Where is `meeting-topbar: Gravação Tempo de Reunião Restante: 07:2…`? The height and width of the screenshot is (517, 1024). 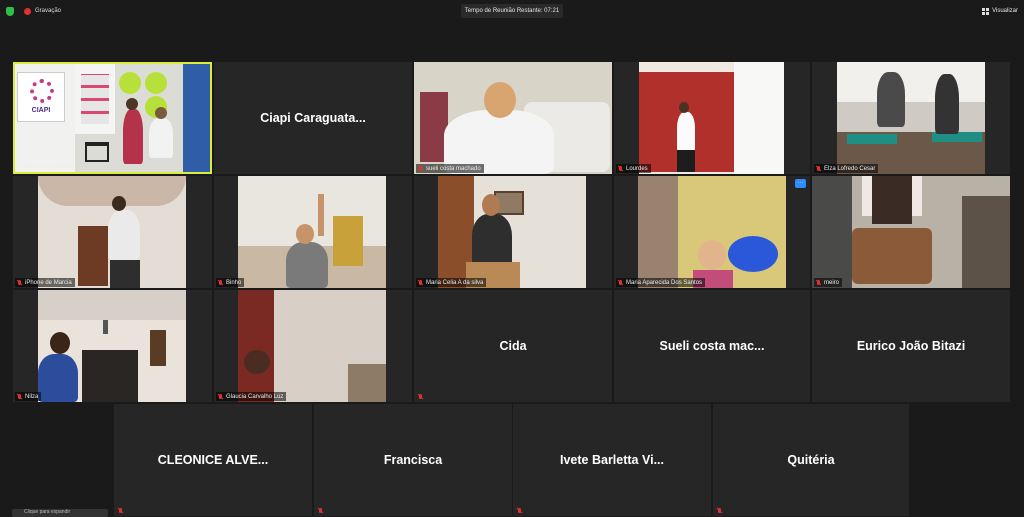
meeting-topbar: Gravação Tempo de Reunião Restante: 07:2… is located at coordinates (512, 11).